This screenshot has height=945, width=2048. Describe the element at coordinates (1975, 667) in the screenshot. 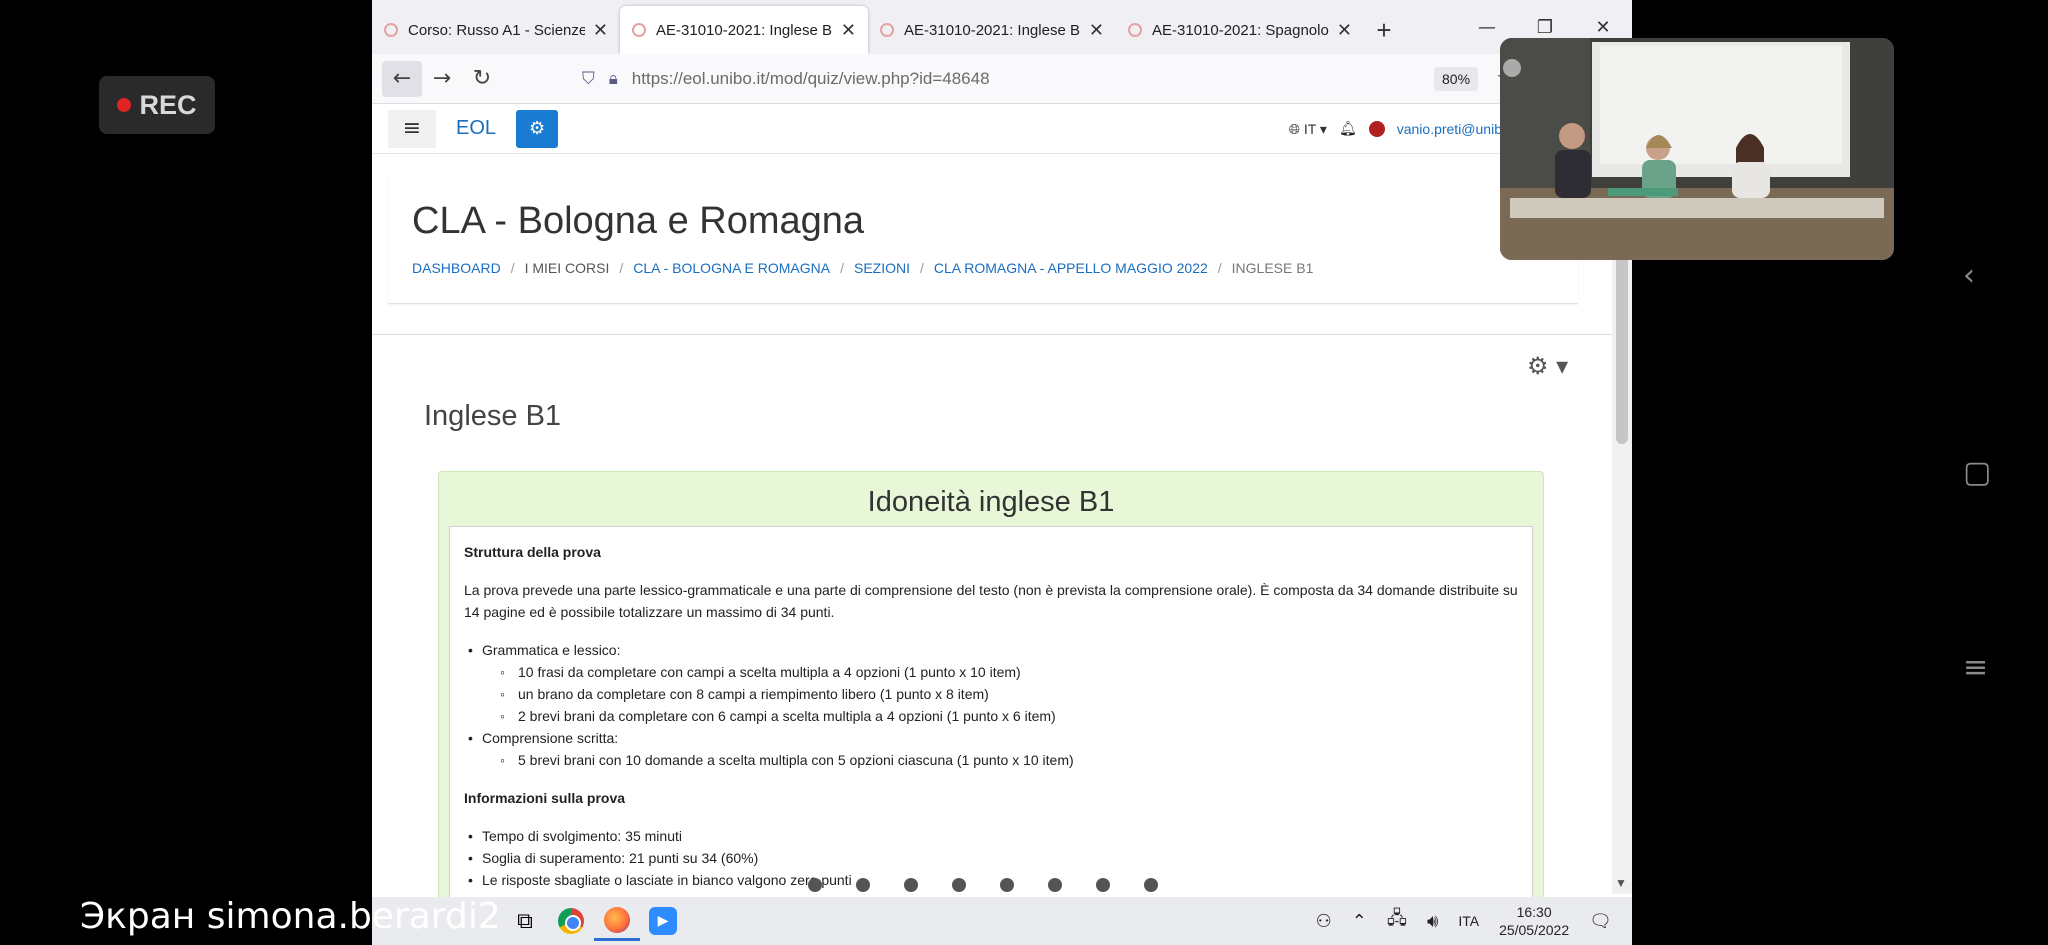

I see `recents-menu-icon: ≡` at that location.